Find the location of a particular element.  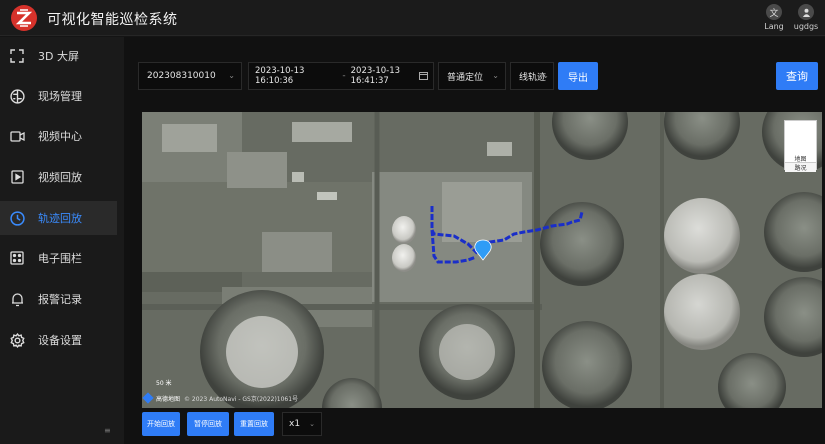

device-select: 202308310010 ⌄ is located at coordinates (190, 76).